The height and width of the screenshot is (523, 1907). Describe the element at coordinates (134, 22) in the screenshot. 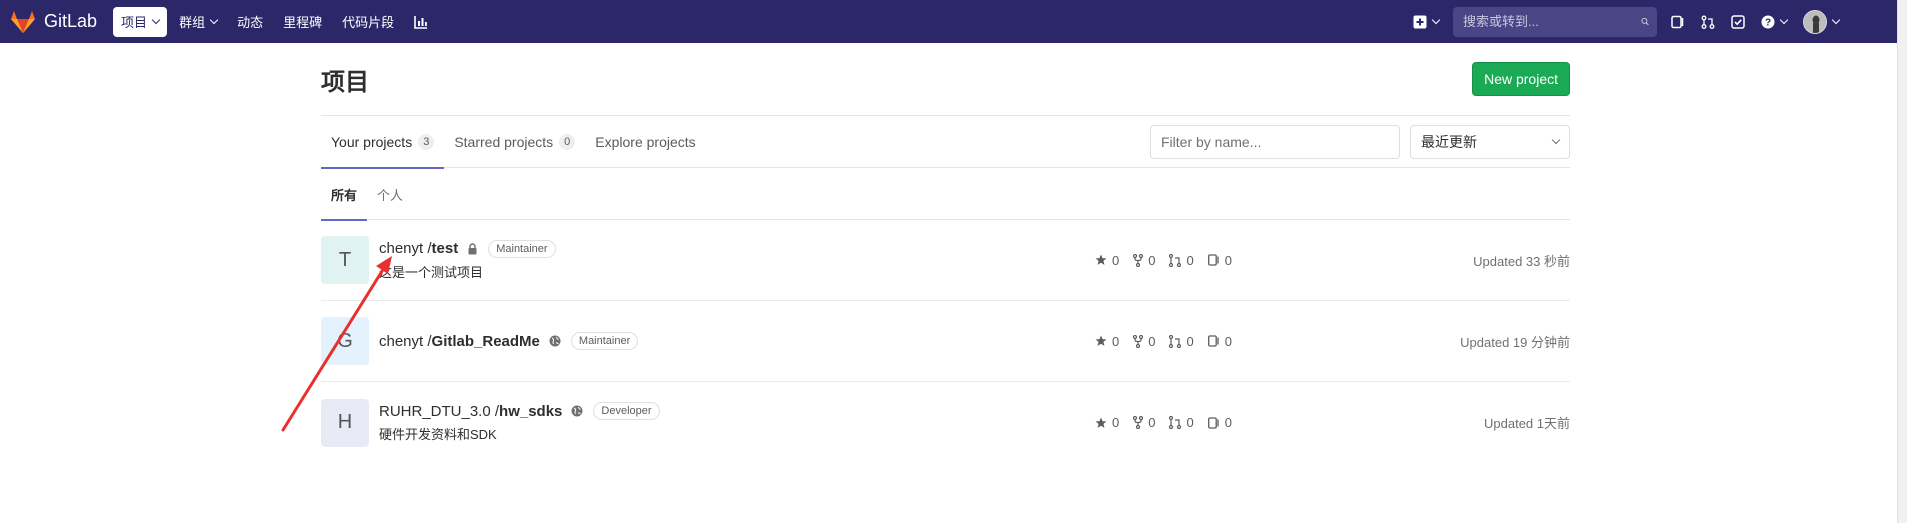

I see `nav-projects-label: 项目` at that location.